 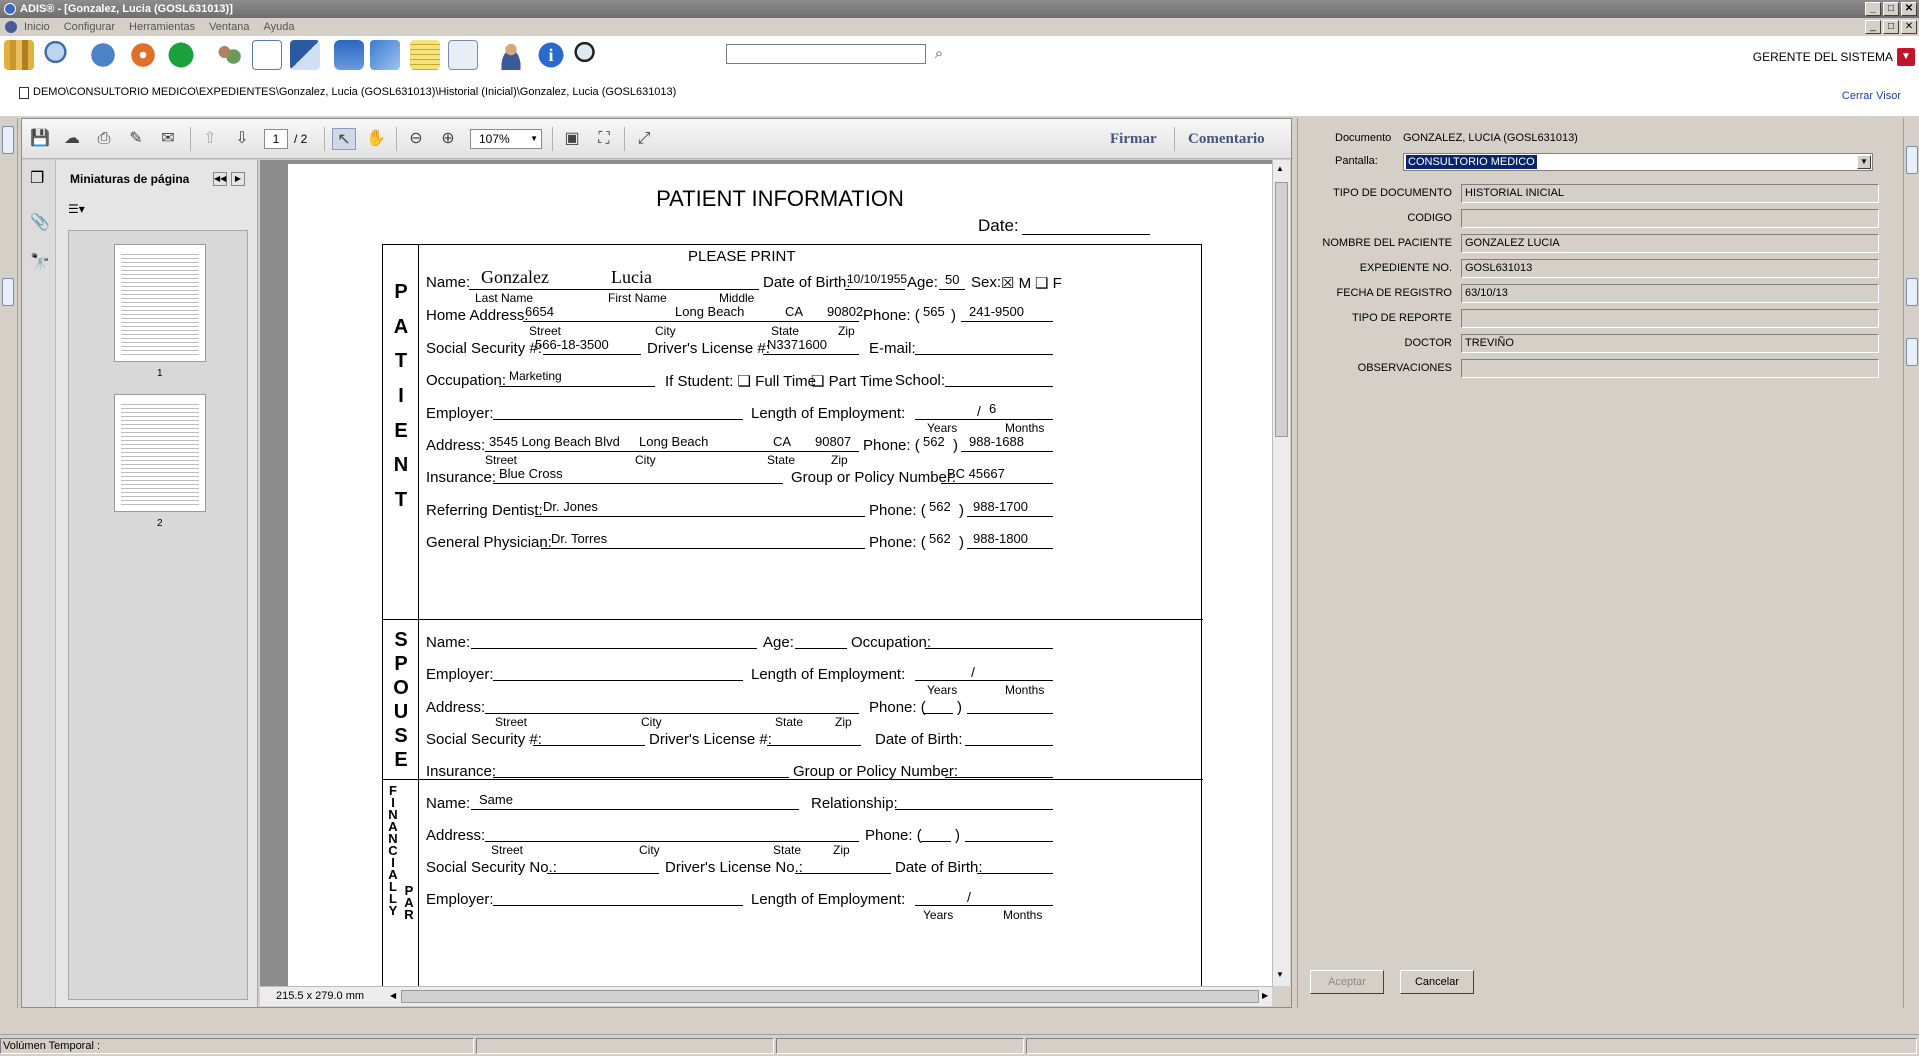 What do you see at coordinates (40, 262) in the screenshot?
I see `find-icon: 🔭` at bounding box center [40, 262].